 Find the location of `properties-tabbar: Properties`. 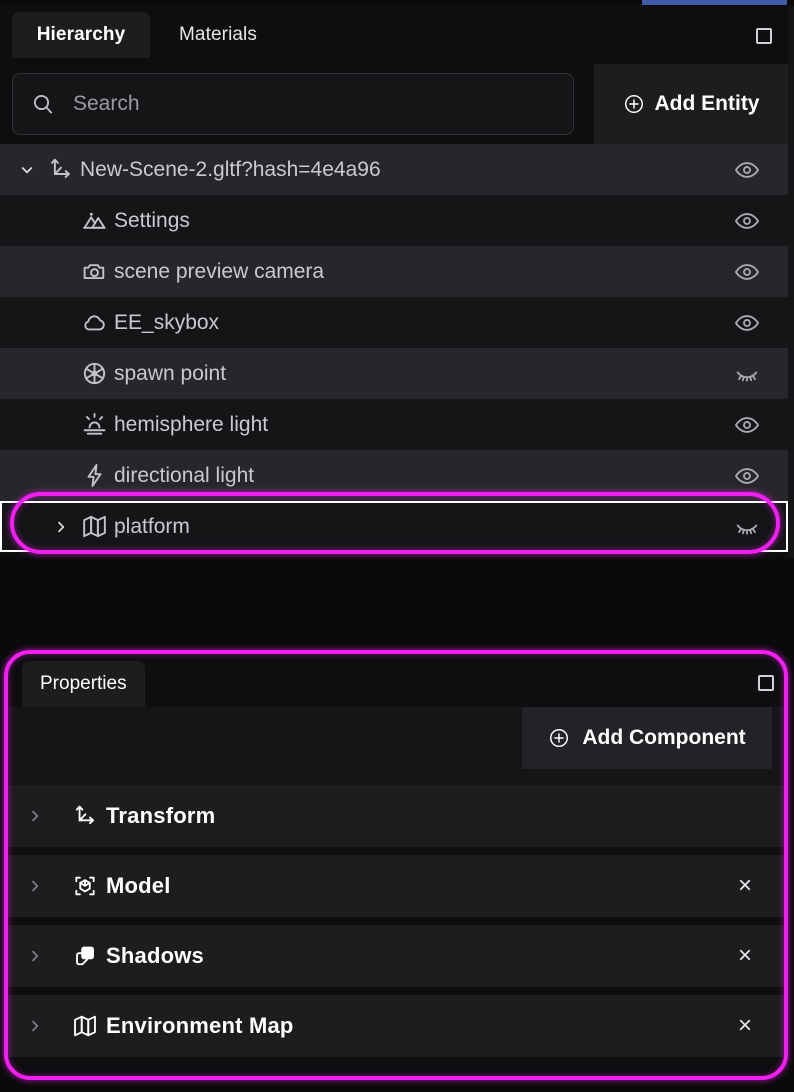

properties-tabbar: Properties is located at coordinates (397, 681).